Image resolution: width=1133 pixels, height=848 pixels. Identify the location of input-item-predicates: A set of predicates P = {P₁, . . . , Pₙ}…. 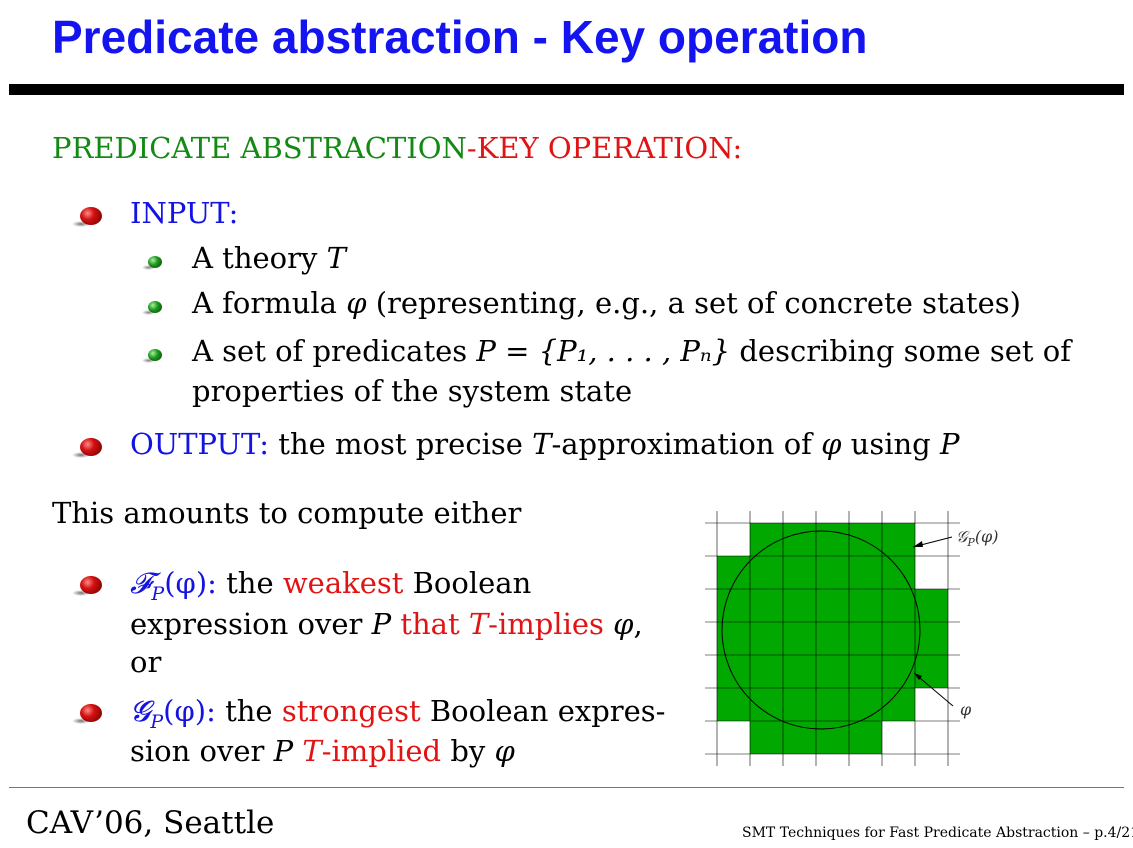
(631, 351).